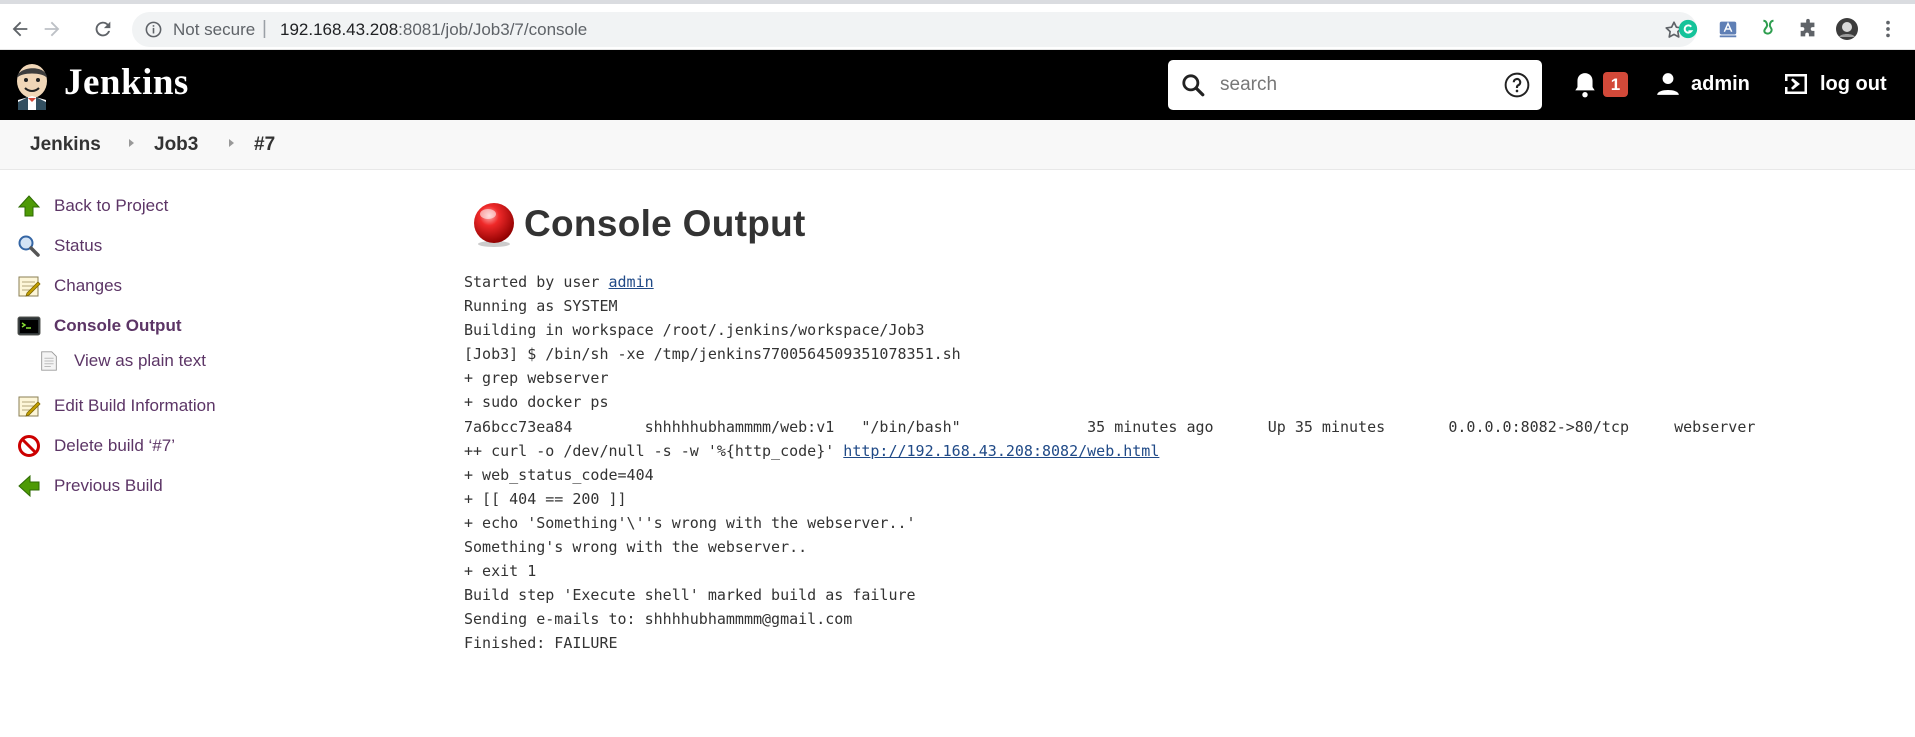 The width and height of the screenshot is (1915, 737). I want to click on sidebar-item-label: Delete build ‘#7’, so click(114, 445).